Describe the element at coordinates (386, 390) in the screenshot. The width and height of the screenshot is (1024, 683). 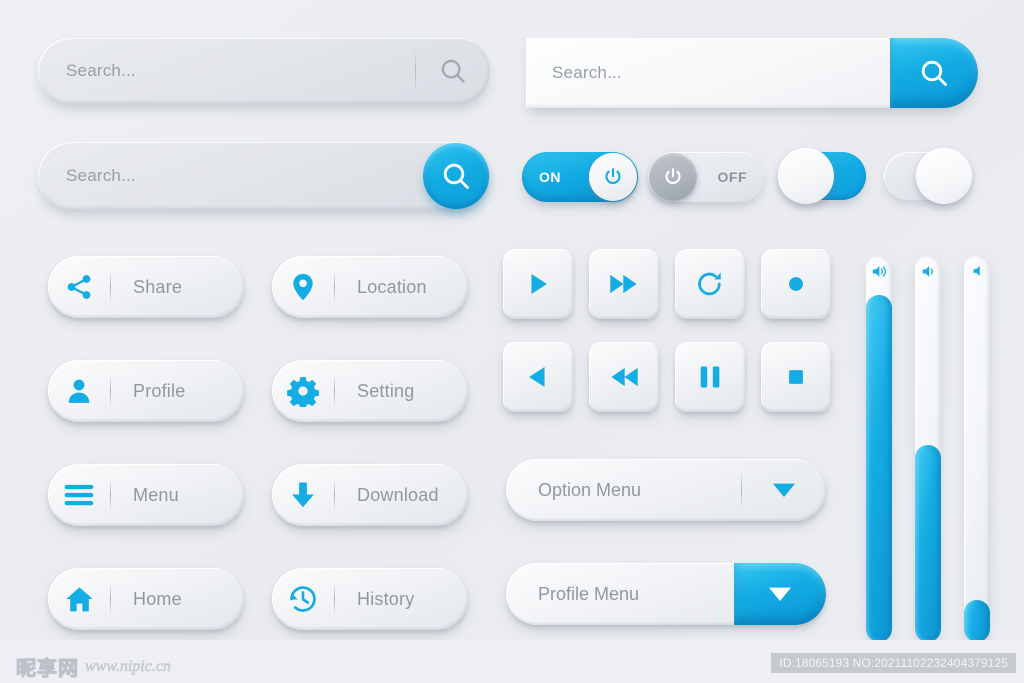
I see `setting-label: Setting` at that location.